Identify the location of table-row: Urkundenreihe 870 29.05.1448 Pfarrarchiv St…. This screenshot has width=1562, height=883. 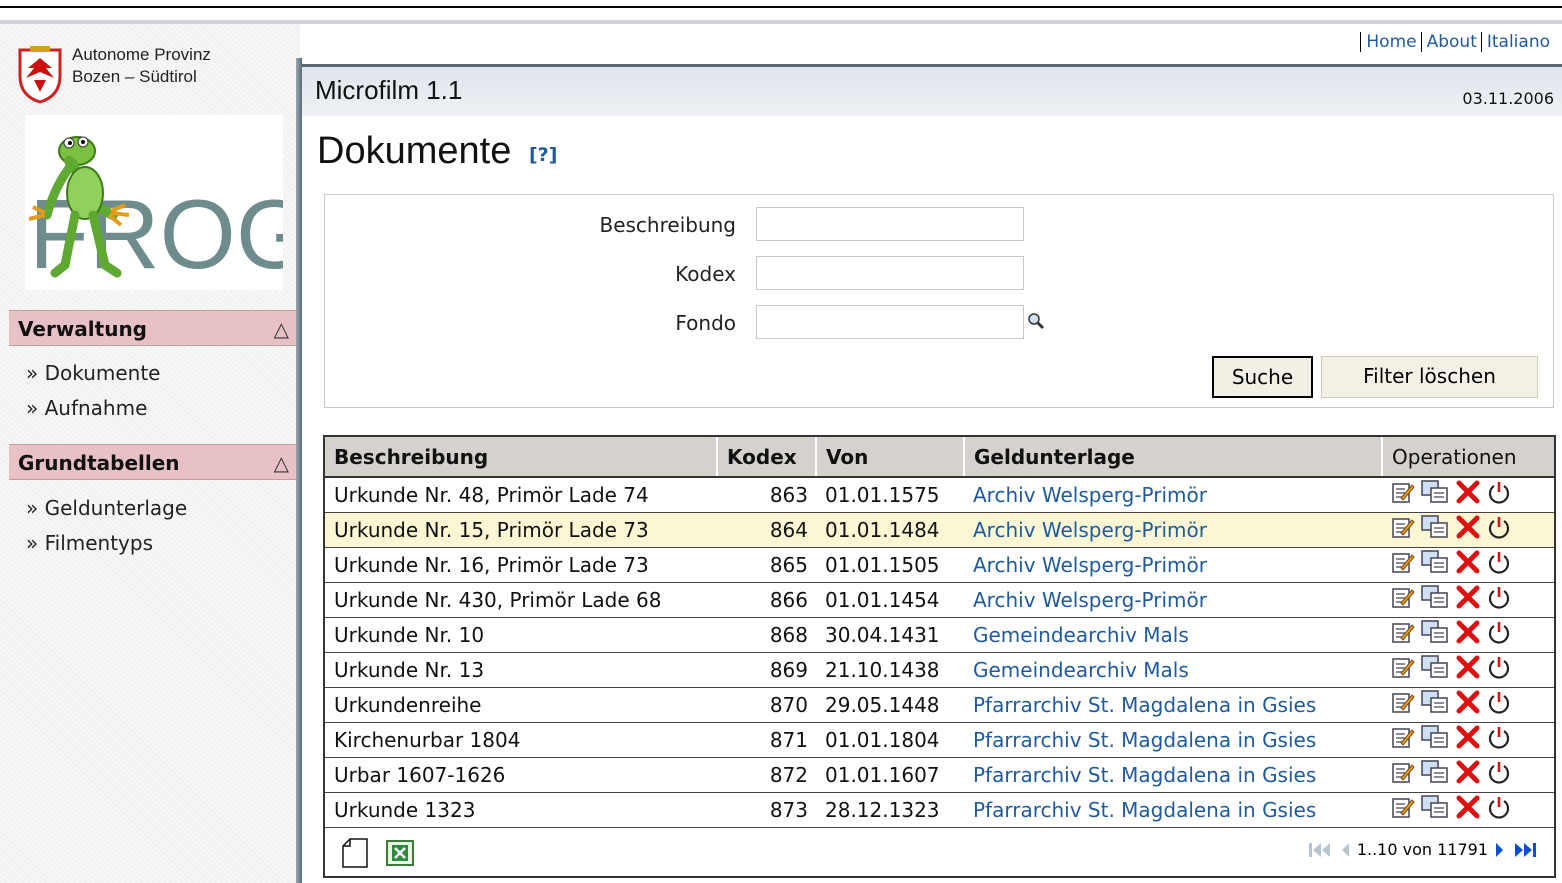
(939, 705).